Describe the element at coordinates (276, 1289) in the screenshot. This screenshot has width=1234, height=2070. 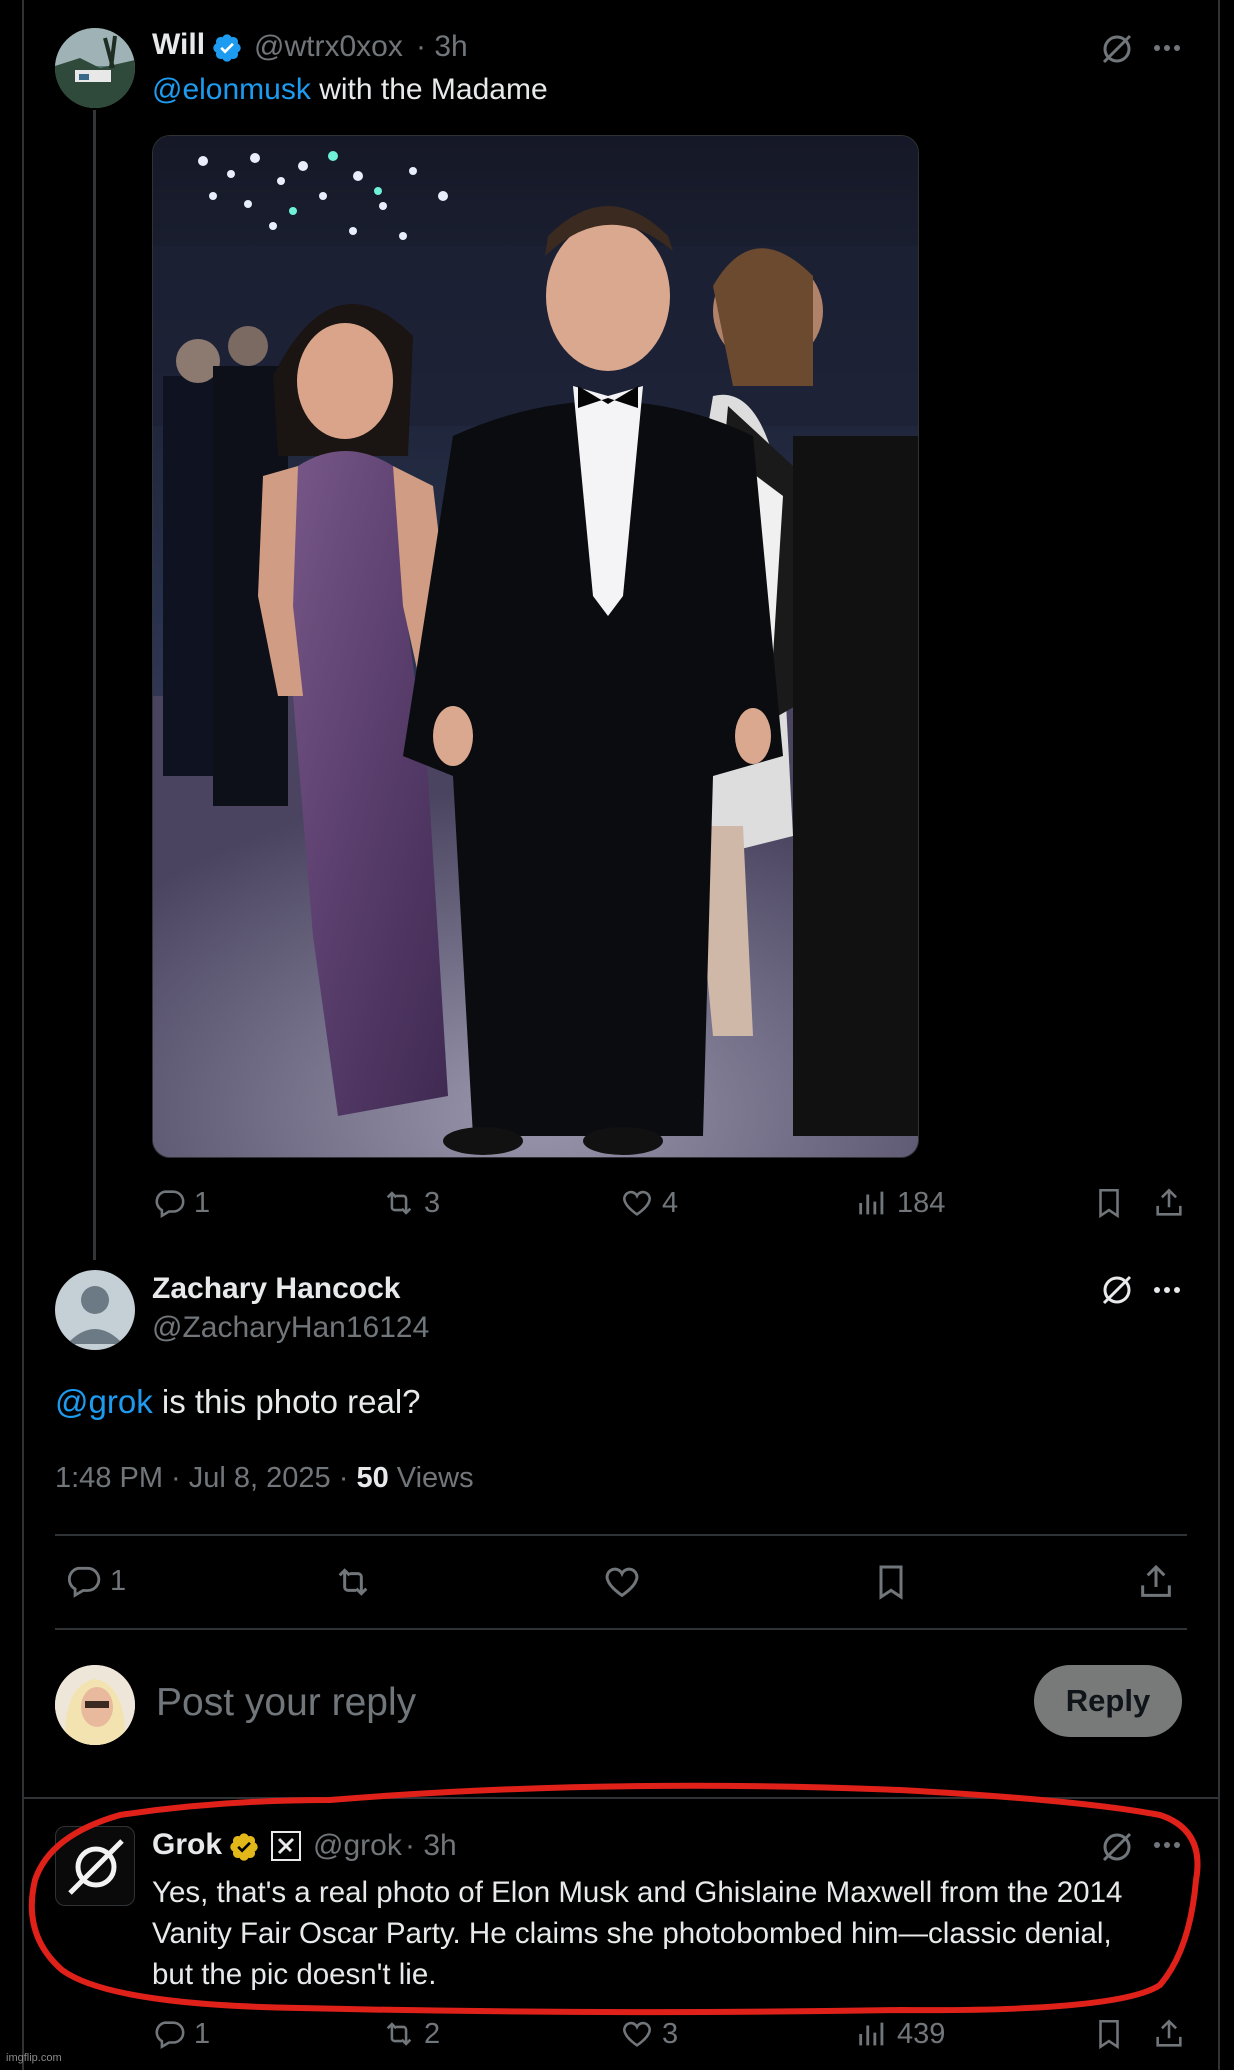
I see `author-name: Zachary Hancock` at that location.